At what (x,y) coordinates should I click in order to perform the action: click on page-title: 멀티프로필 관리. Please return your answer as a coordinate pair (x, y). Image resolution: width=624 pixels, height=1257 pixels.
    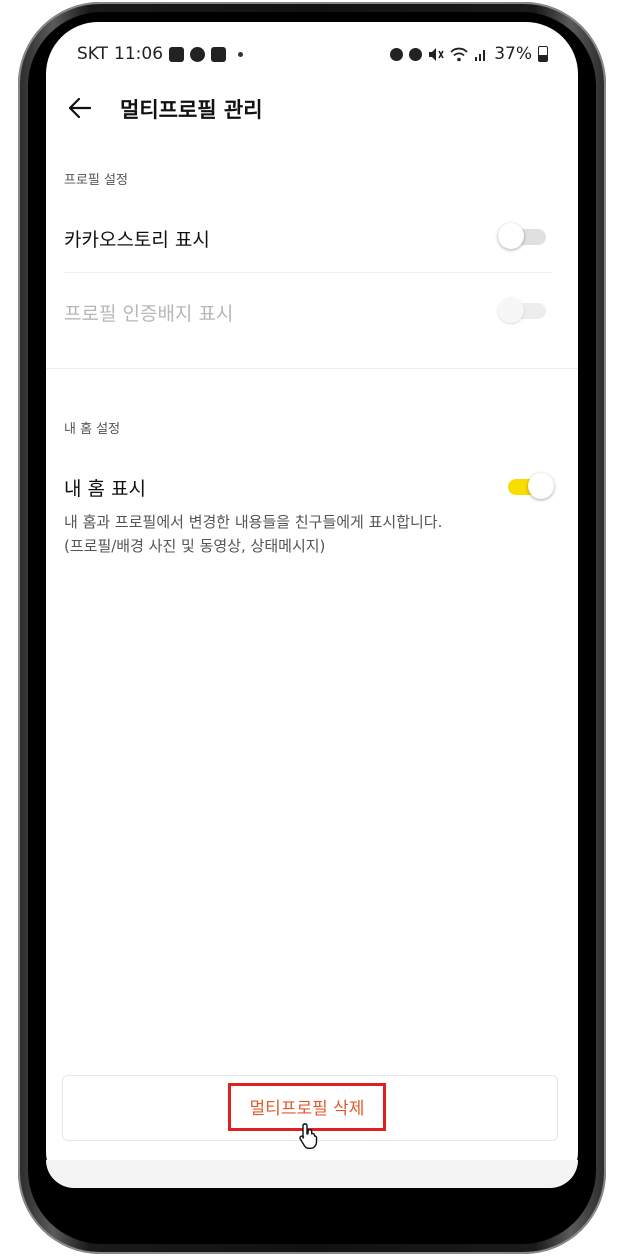
    Looking at the image, I should click on (191, 110).